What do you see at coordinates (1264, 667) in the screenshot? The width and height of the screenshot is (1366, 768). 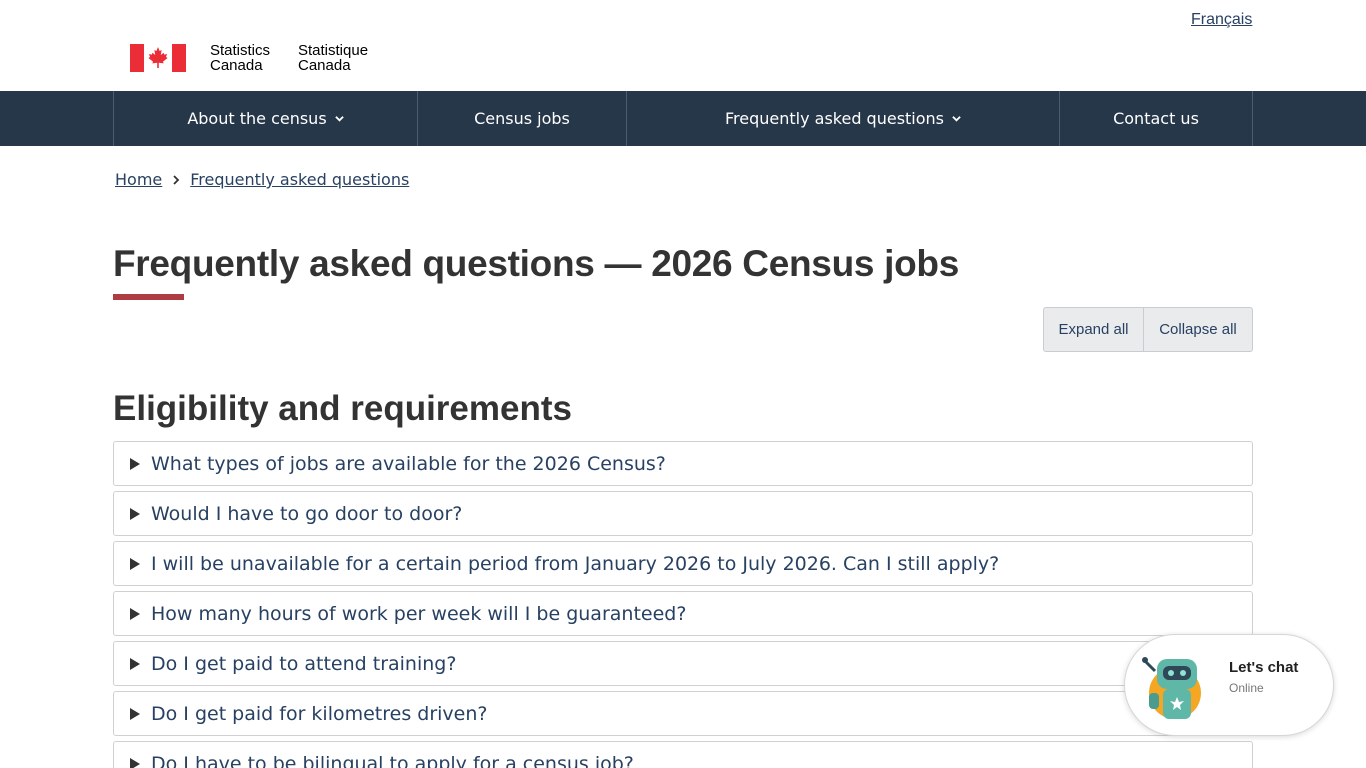 I see `chat-title: Let's chat` at bounding box center [1264, 667].